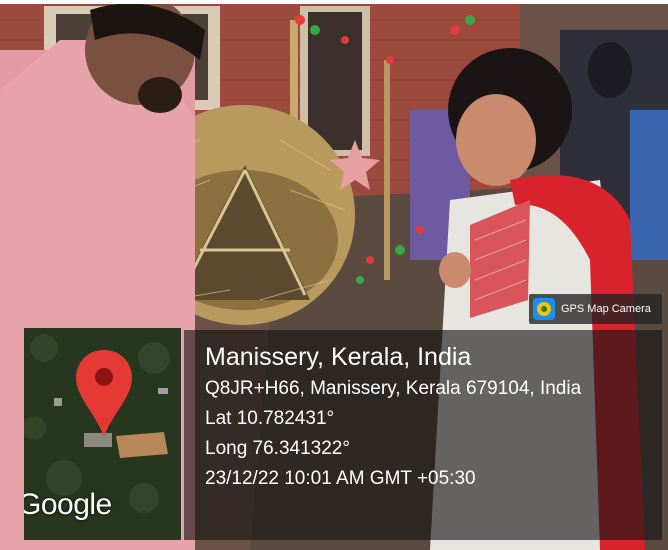  I want to click on gps-badge-label: GPS Map Camera, so click(606, 309).